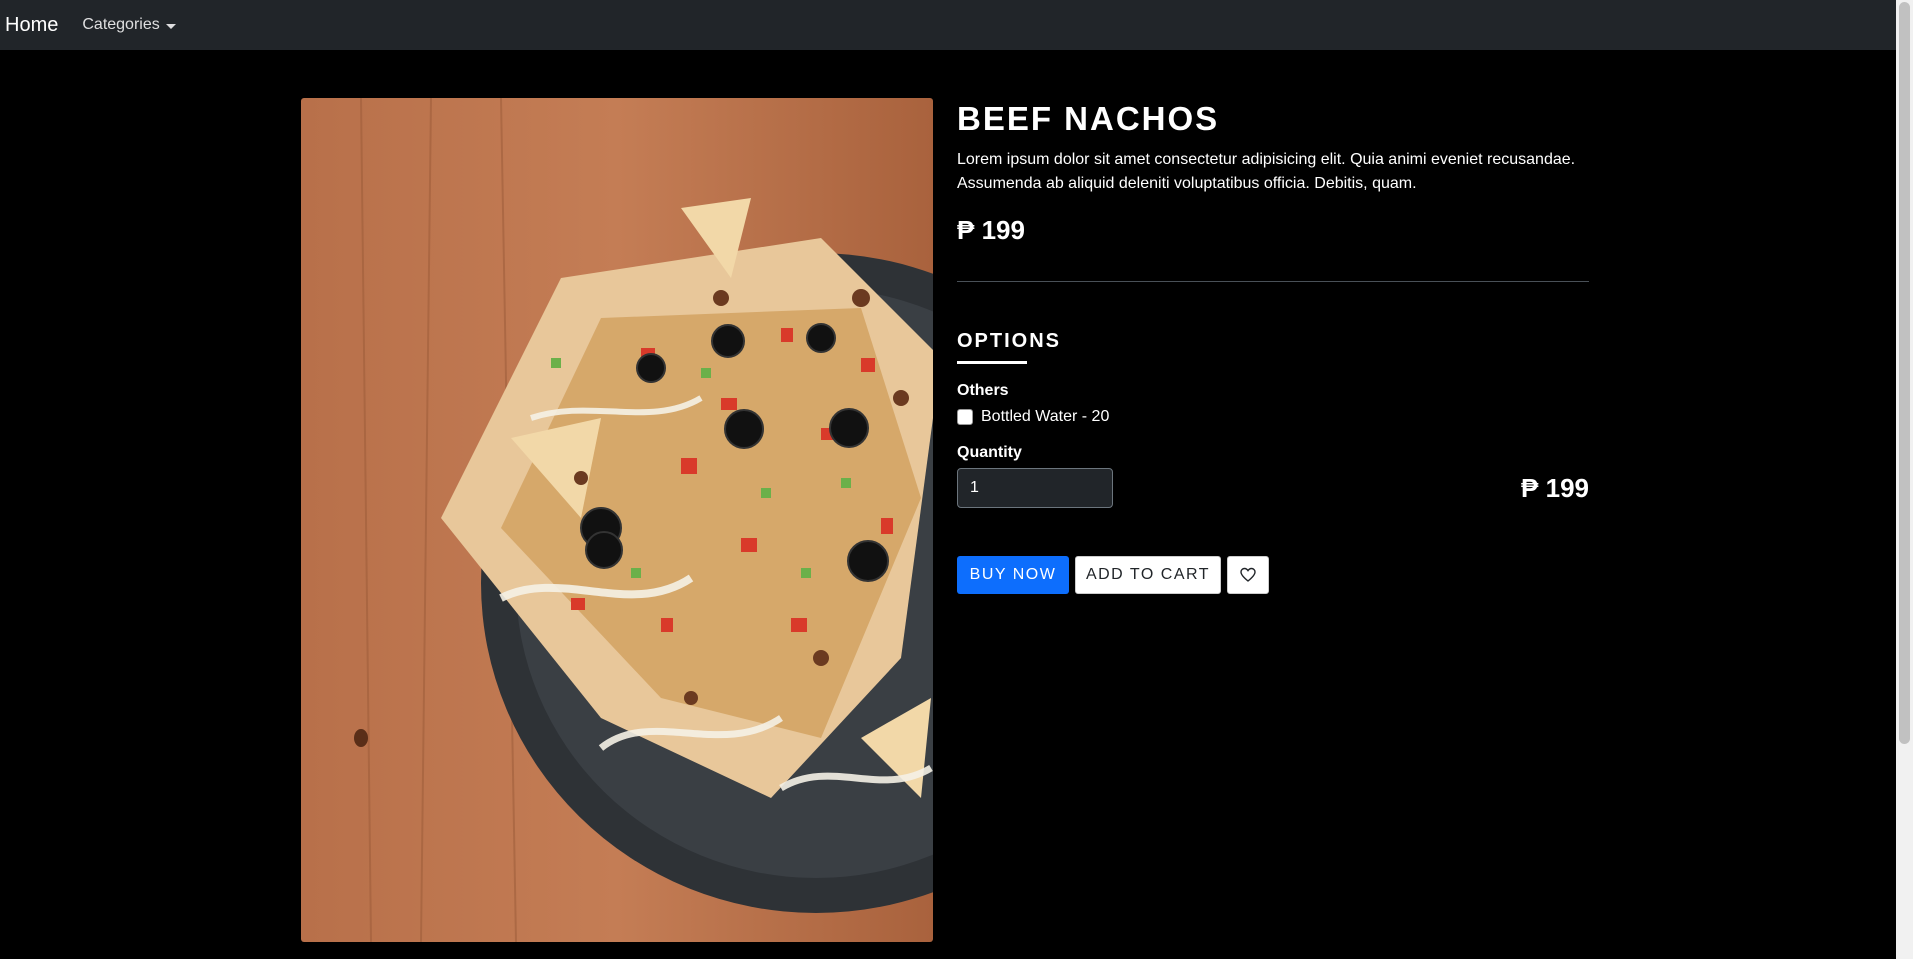  Describe the element at coordinates (948, 25) in the screenshot. I see `top-navbar: Home Categories` at that location.